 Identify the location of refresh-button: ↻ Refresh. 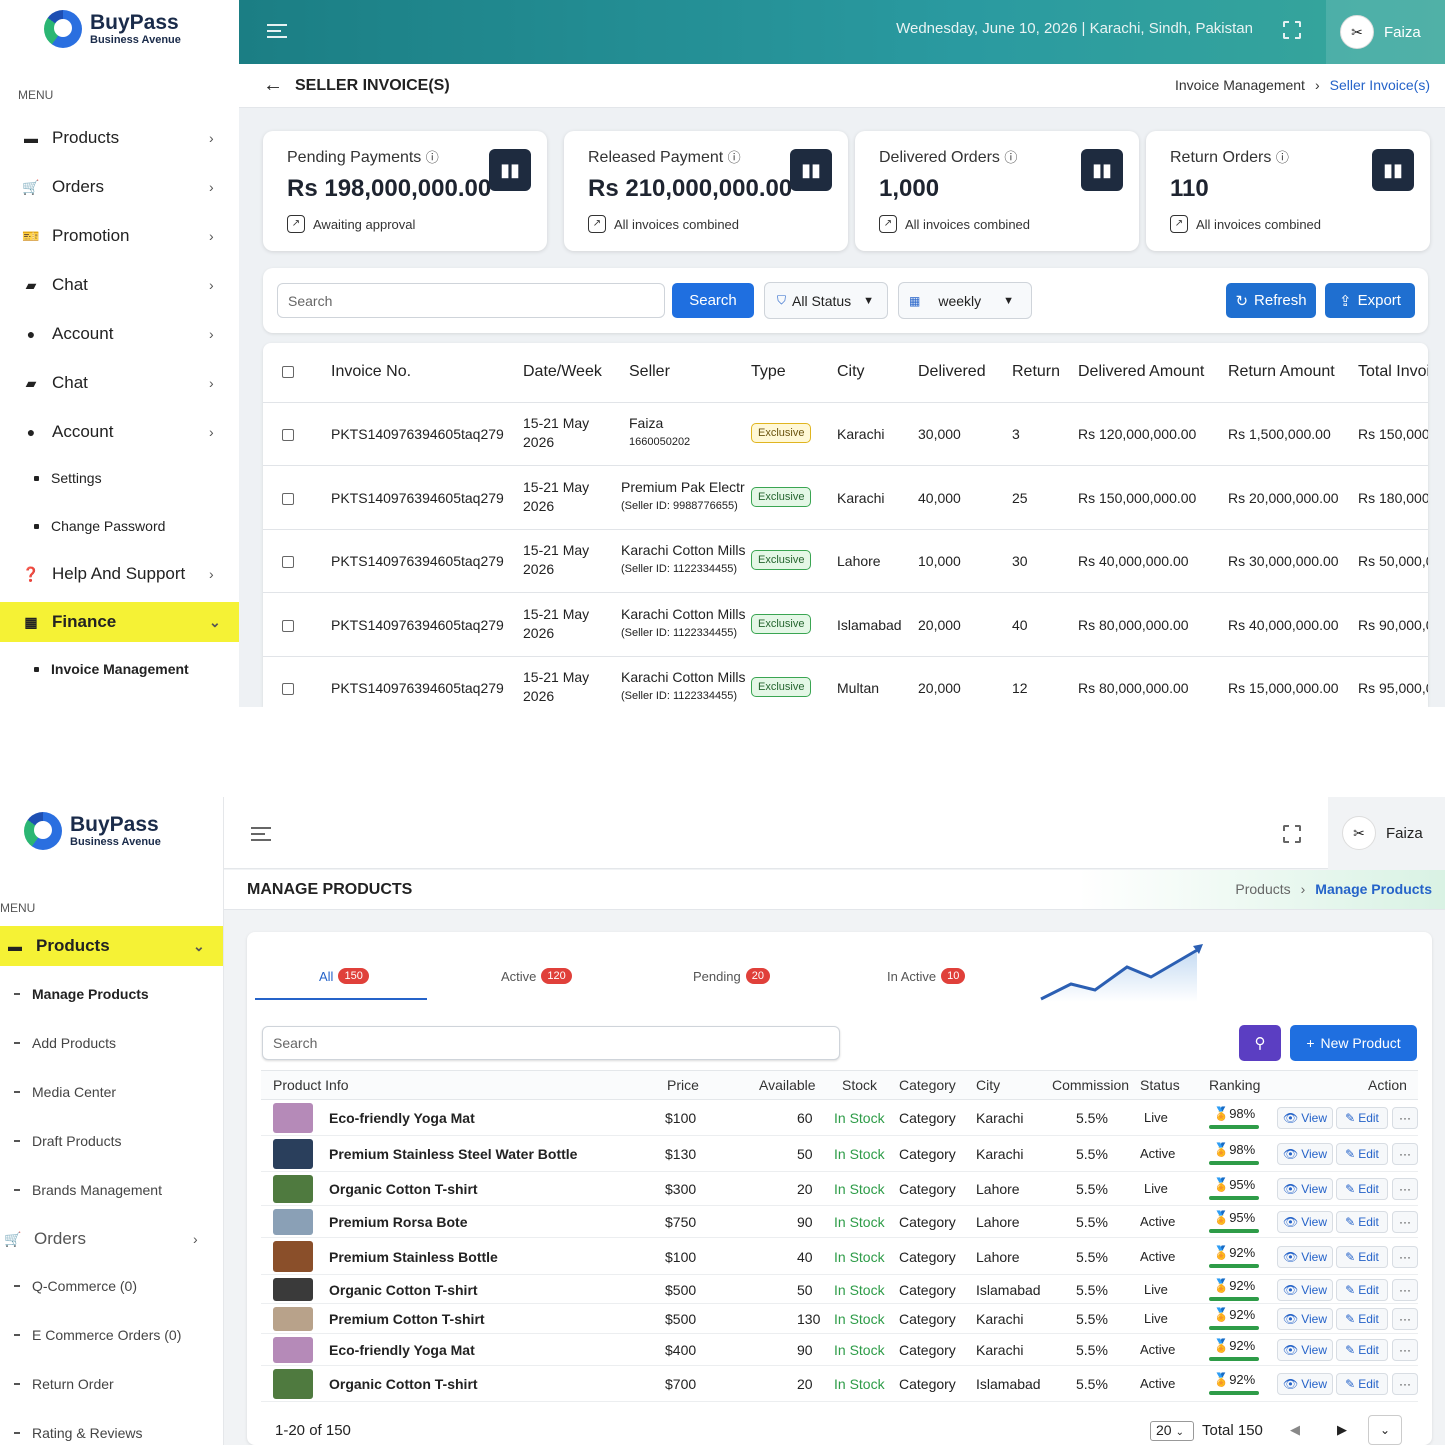
(1271, 300).